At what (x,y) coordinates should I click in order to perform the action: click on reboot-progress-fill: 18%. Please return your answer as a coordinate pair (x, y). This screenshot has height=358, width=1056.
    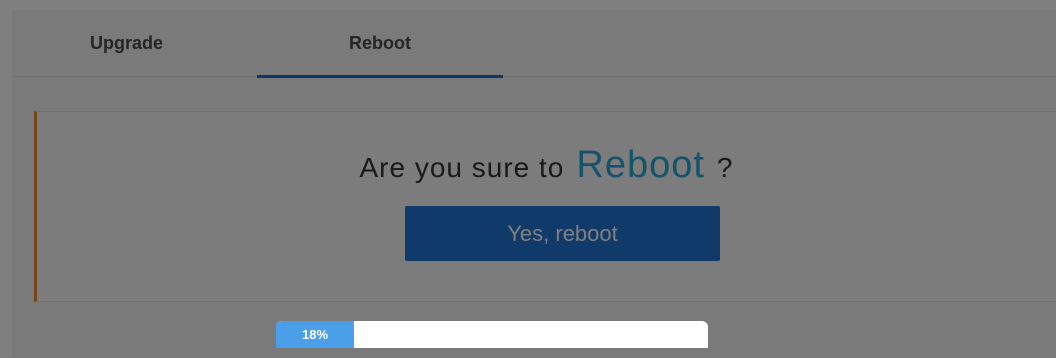
    Looking at the image, I should click on (315, 334).